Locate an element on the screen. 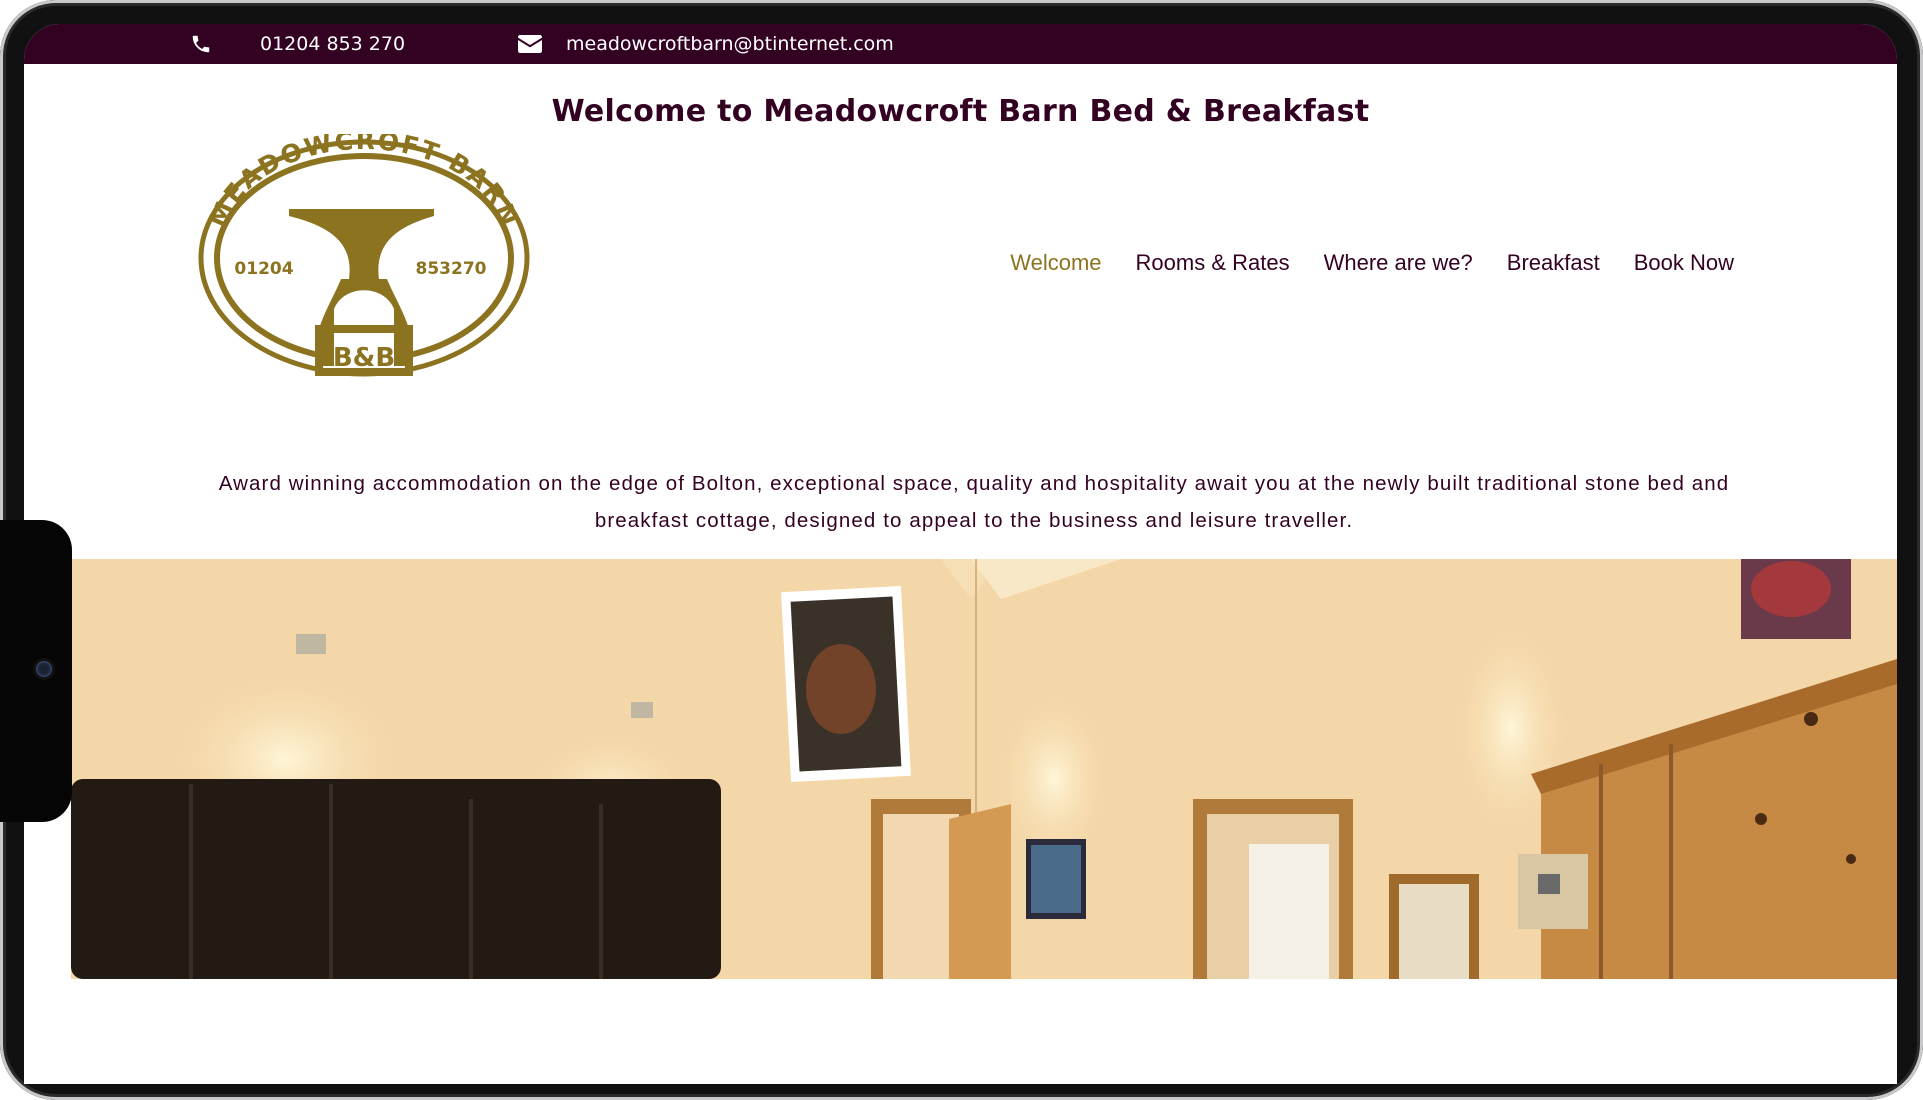  email-address: meadowcroftbarn@btinternet.com is located at coordinates (730, 44).